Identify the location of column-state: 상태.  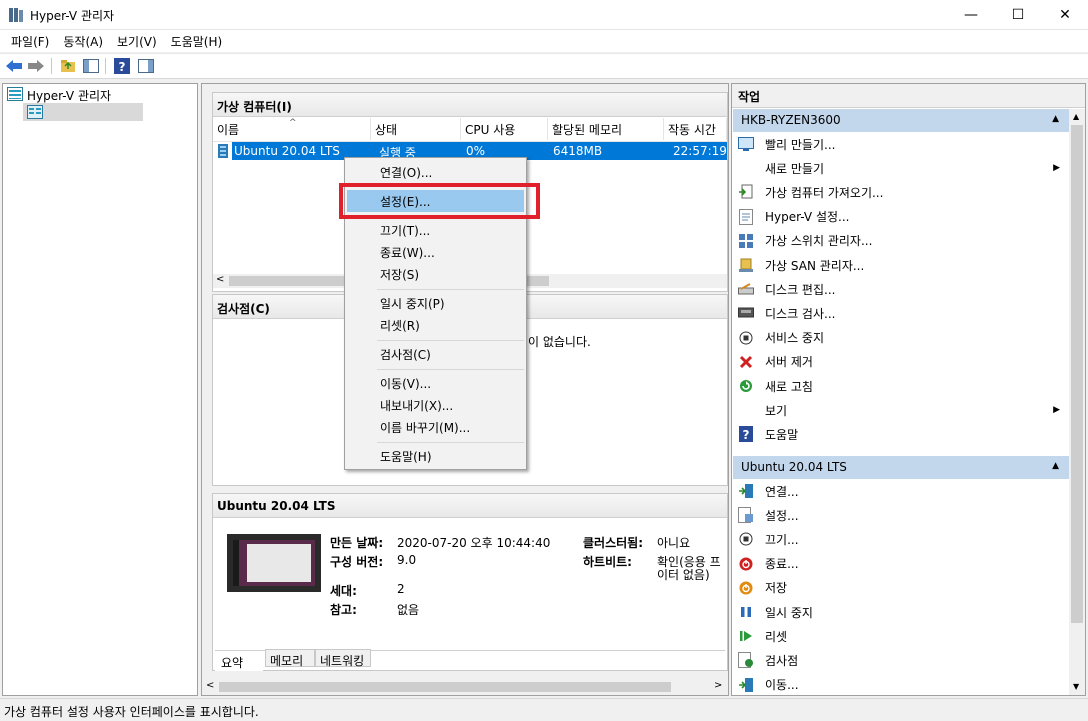
(416, 129).